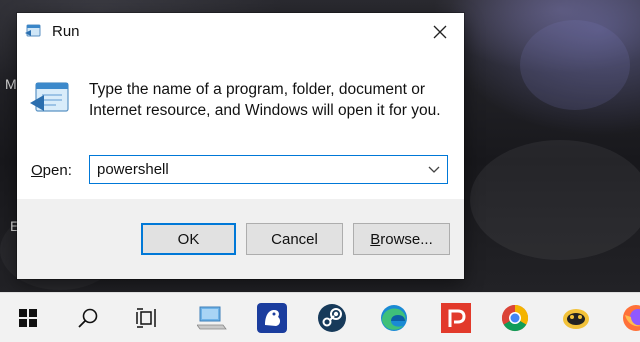 This screenshot has height=342, width=640. I want to click on open-label-text: pen:, so click(57, 170).